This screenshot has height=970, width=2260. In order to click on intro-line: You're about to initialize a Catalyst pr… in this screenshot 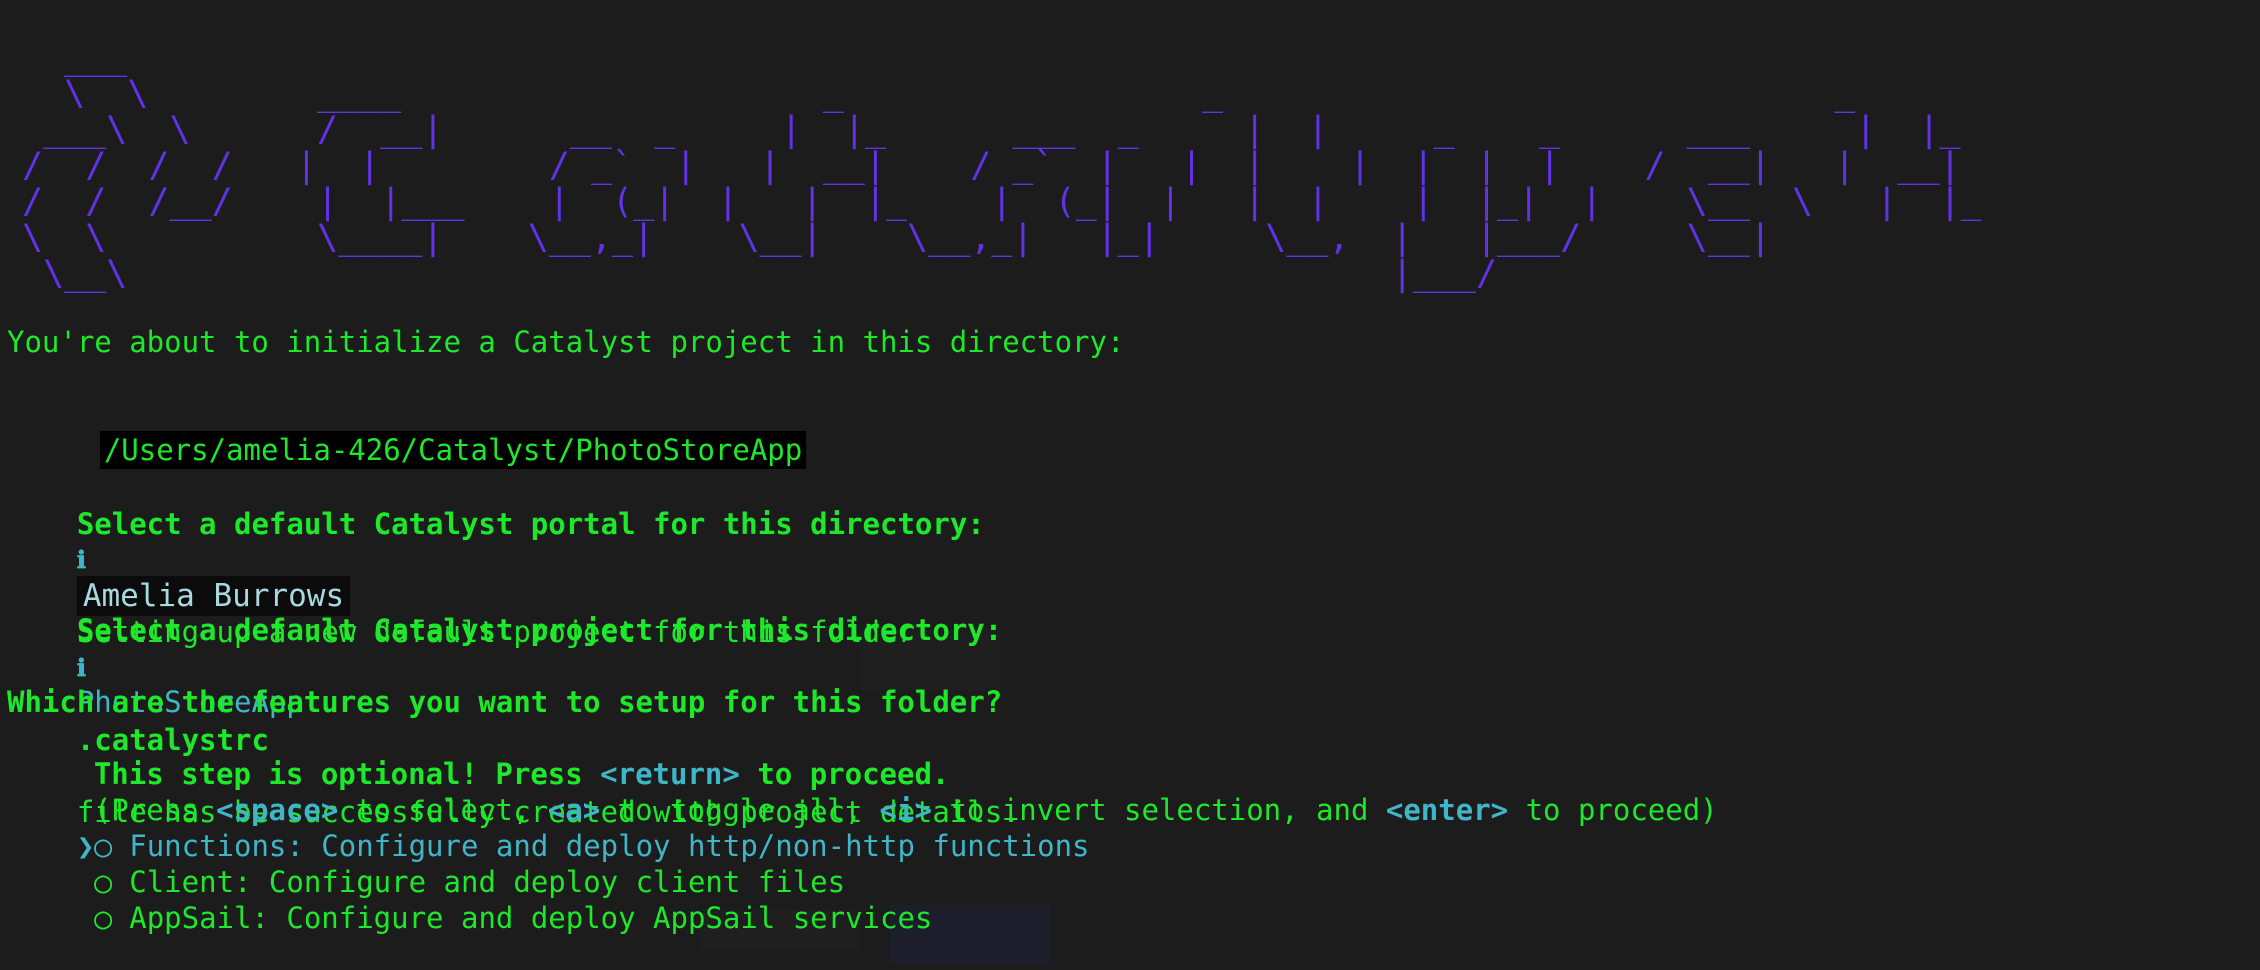, I will do `click(566, 342)`.